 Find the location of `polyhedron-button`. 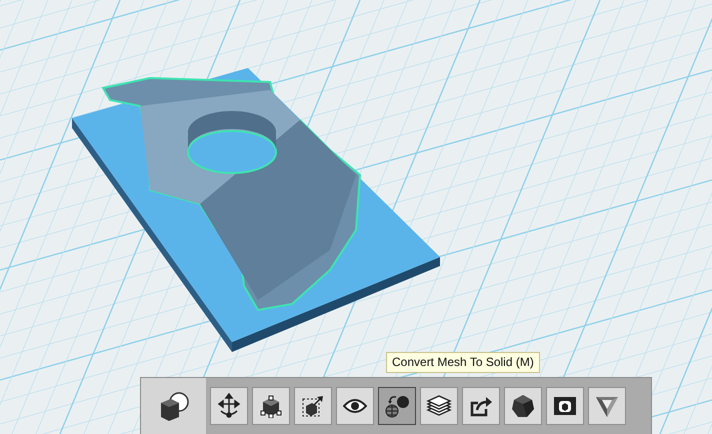

polyhedron-button is located at coordinates (523, 406).